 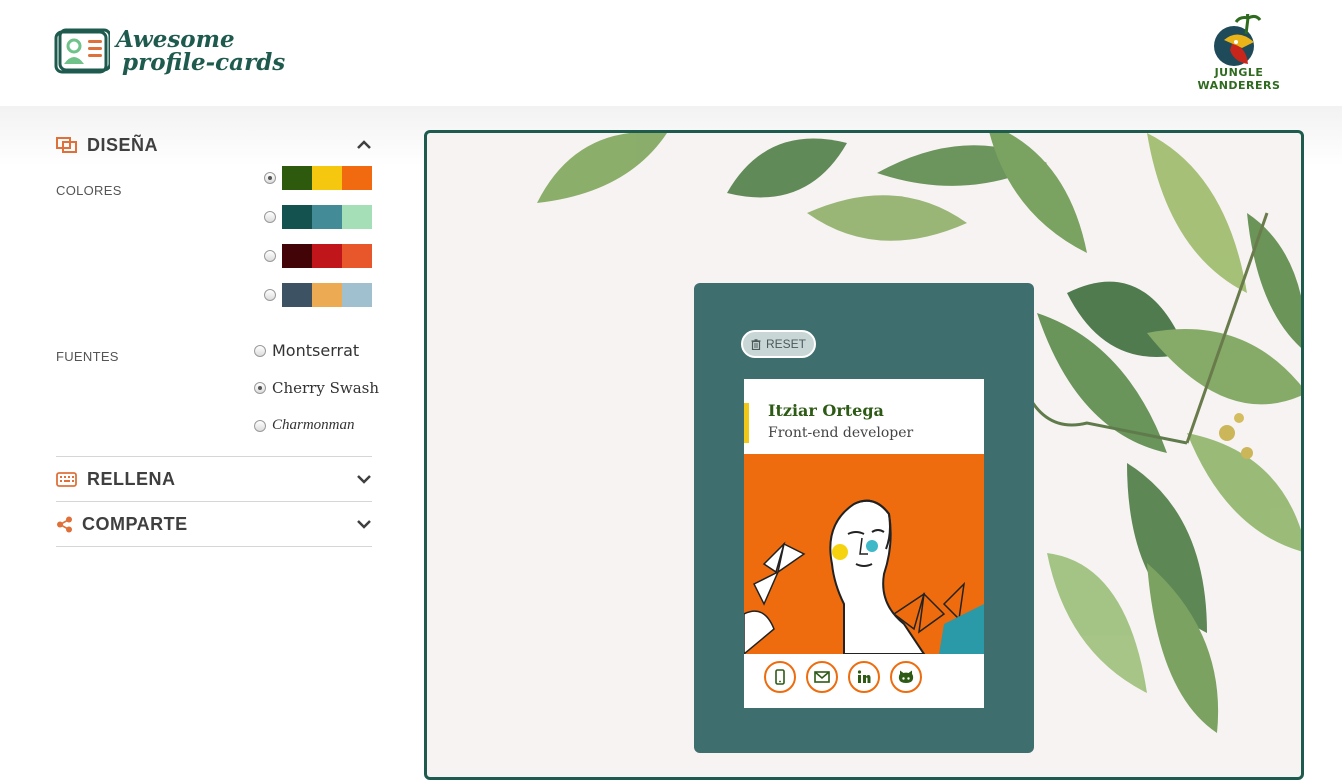 What do you see at coordinates (87, 356) in the screenshot?
I see `fonts-label: FUENTES` at bounding box center [87, 356].